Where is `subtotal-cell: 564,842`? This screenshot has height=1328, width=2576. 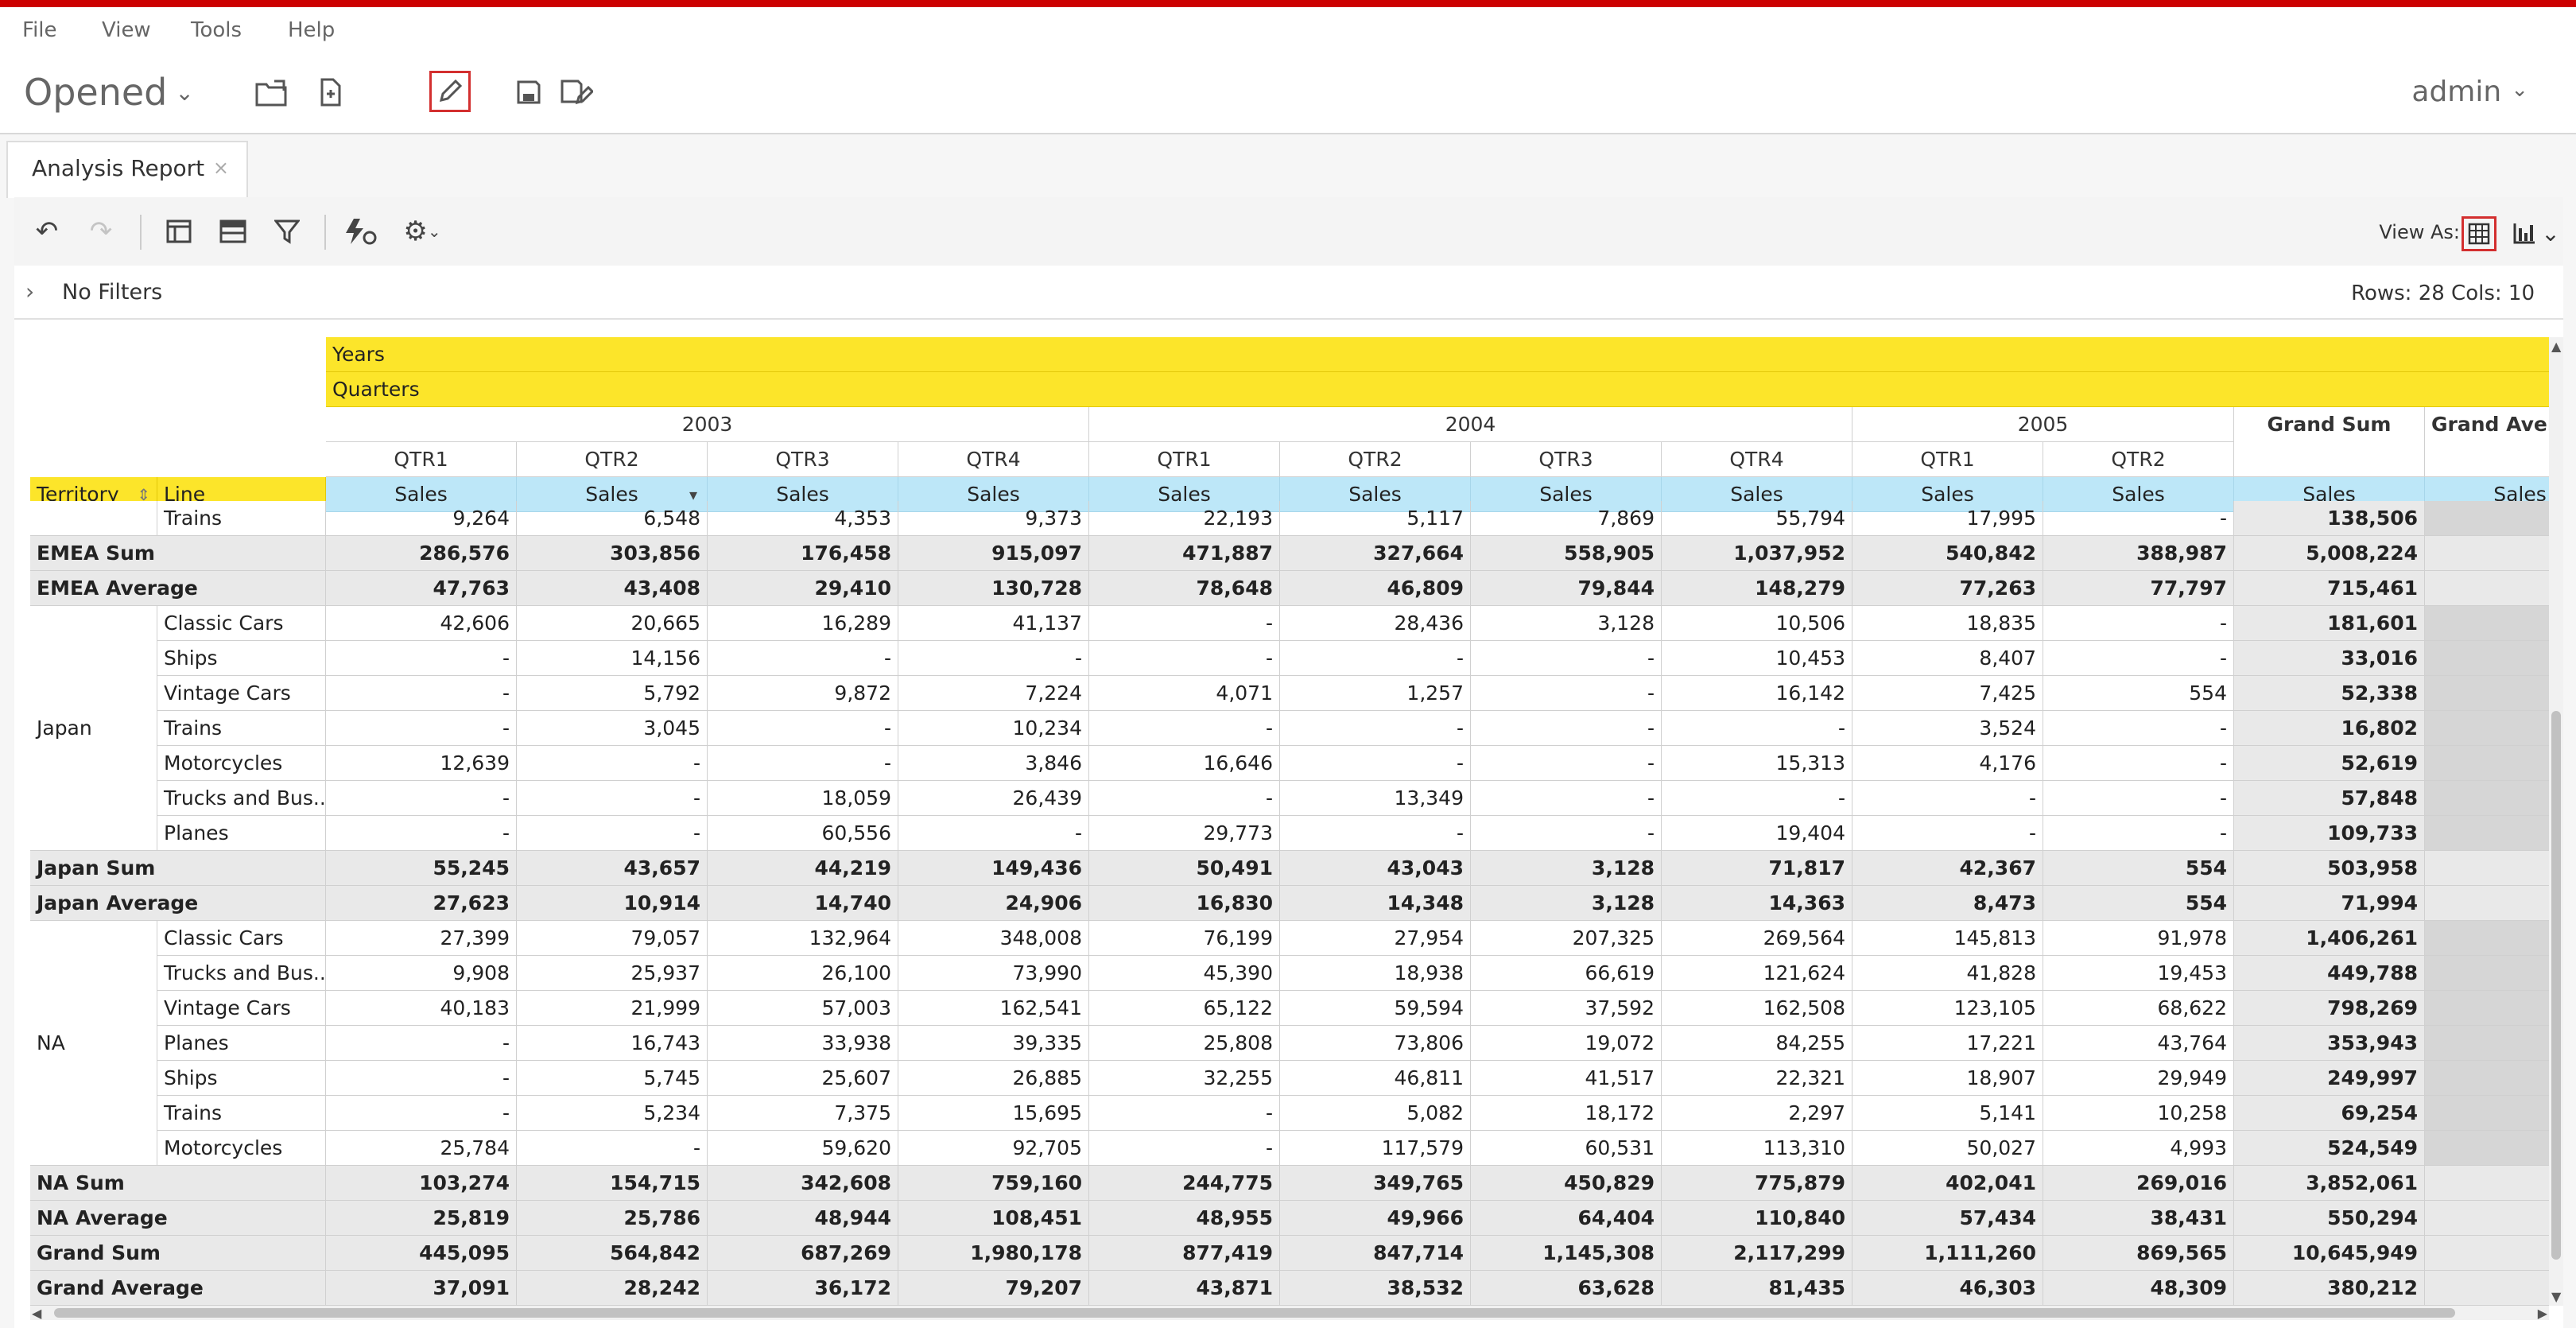
subtotal-cell: 564,842 is located at coordinates (612, 1253).